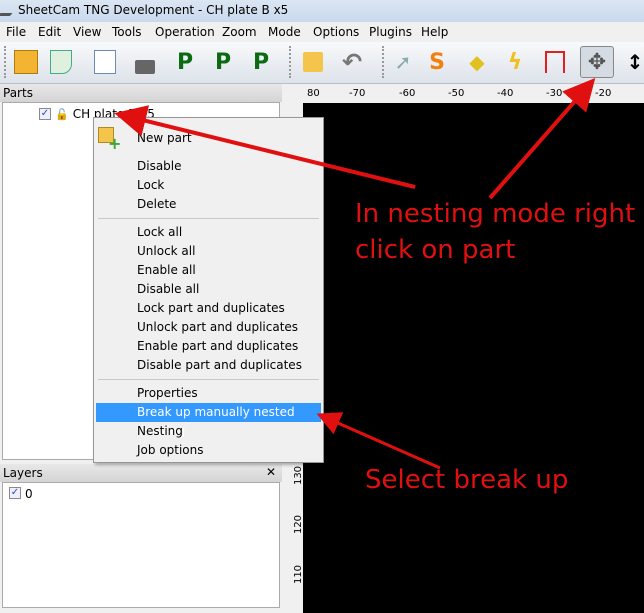  I want to click on arrow-to-part, so click(265, 147).